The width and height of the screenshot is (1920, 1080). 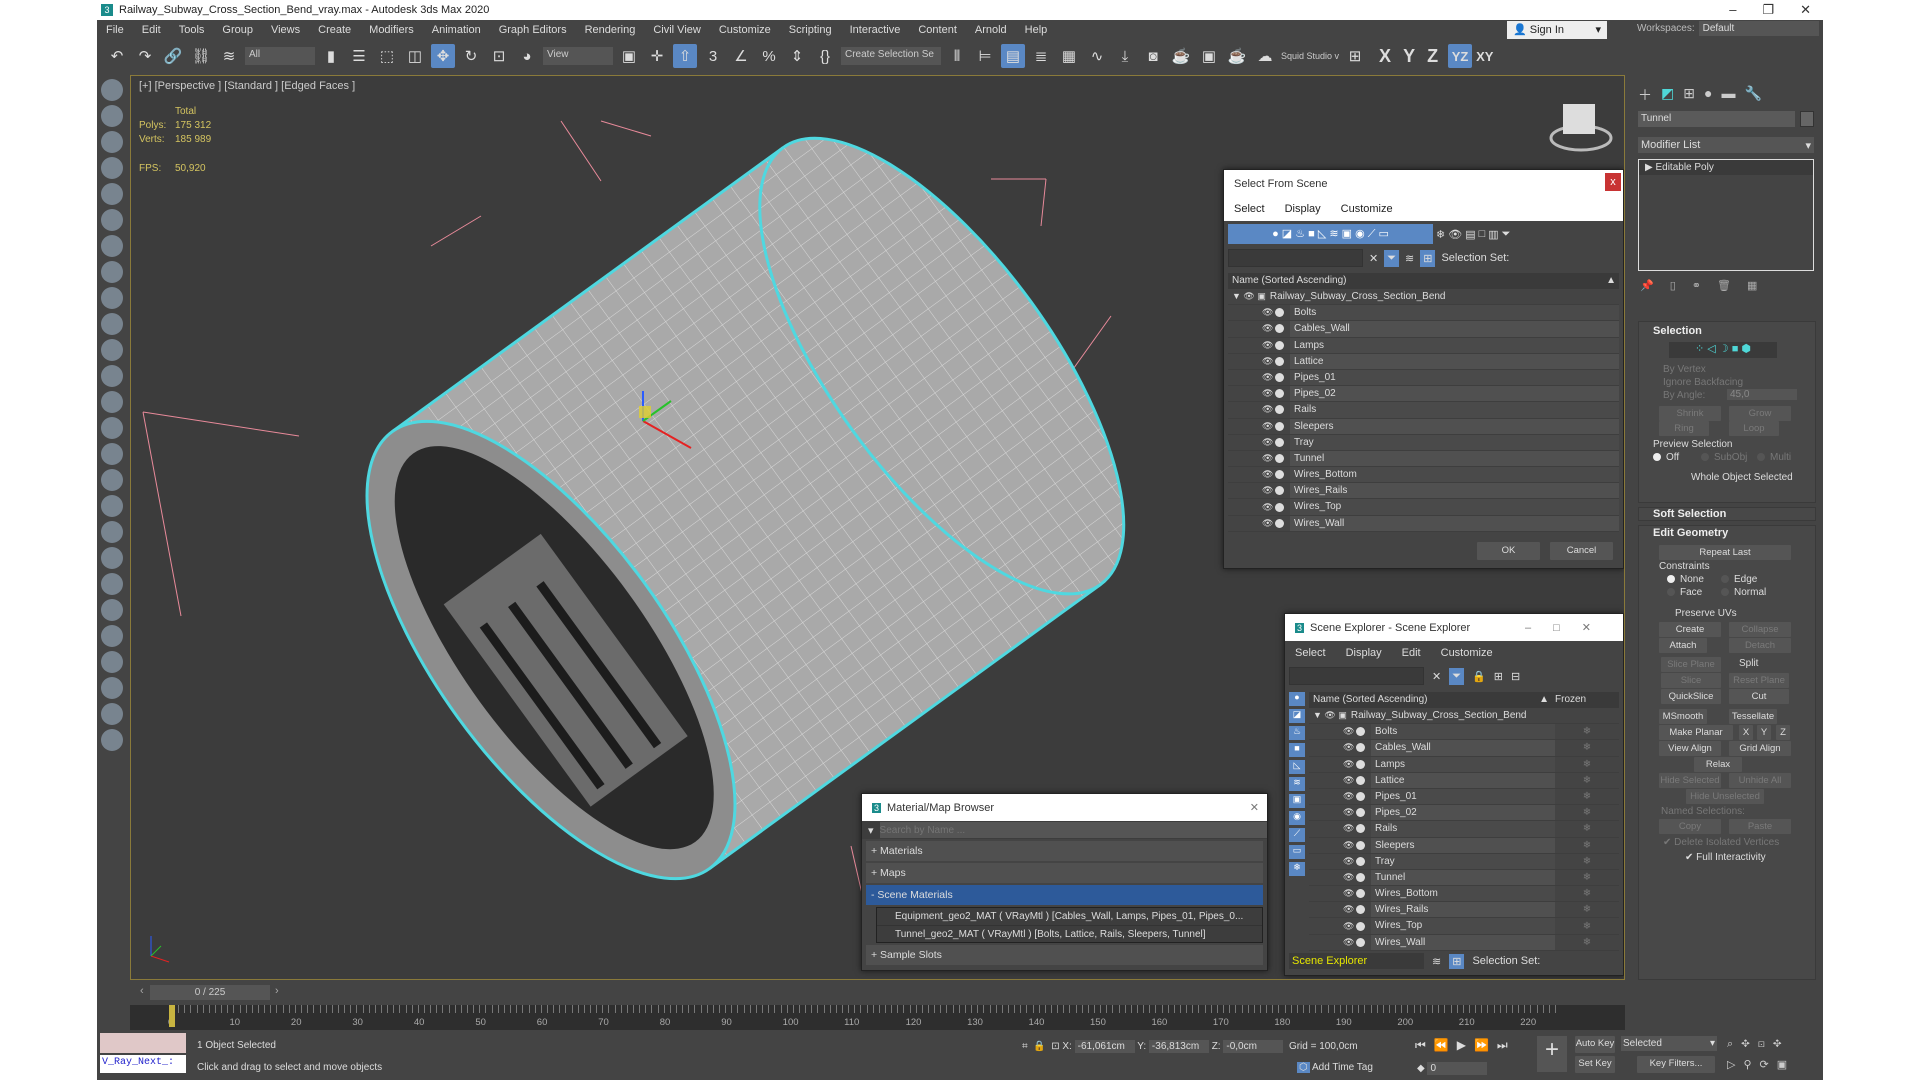 I want to click on menu-civil-view: Civil View, so click(x=676, y=30).